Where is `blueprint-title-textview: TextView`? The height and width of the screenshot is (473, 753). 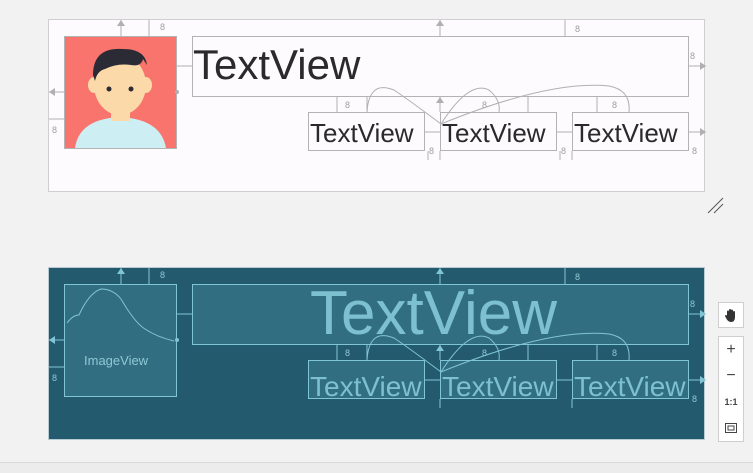
blueprint-title-textview: TextView is located at coordinates (440, 314).